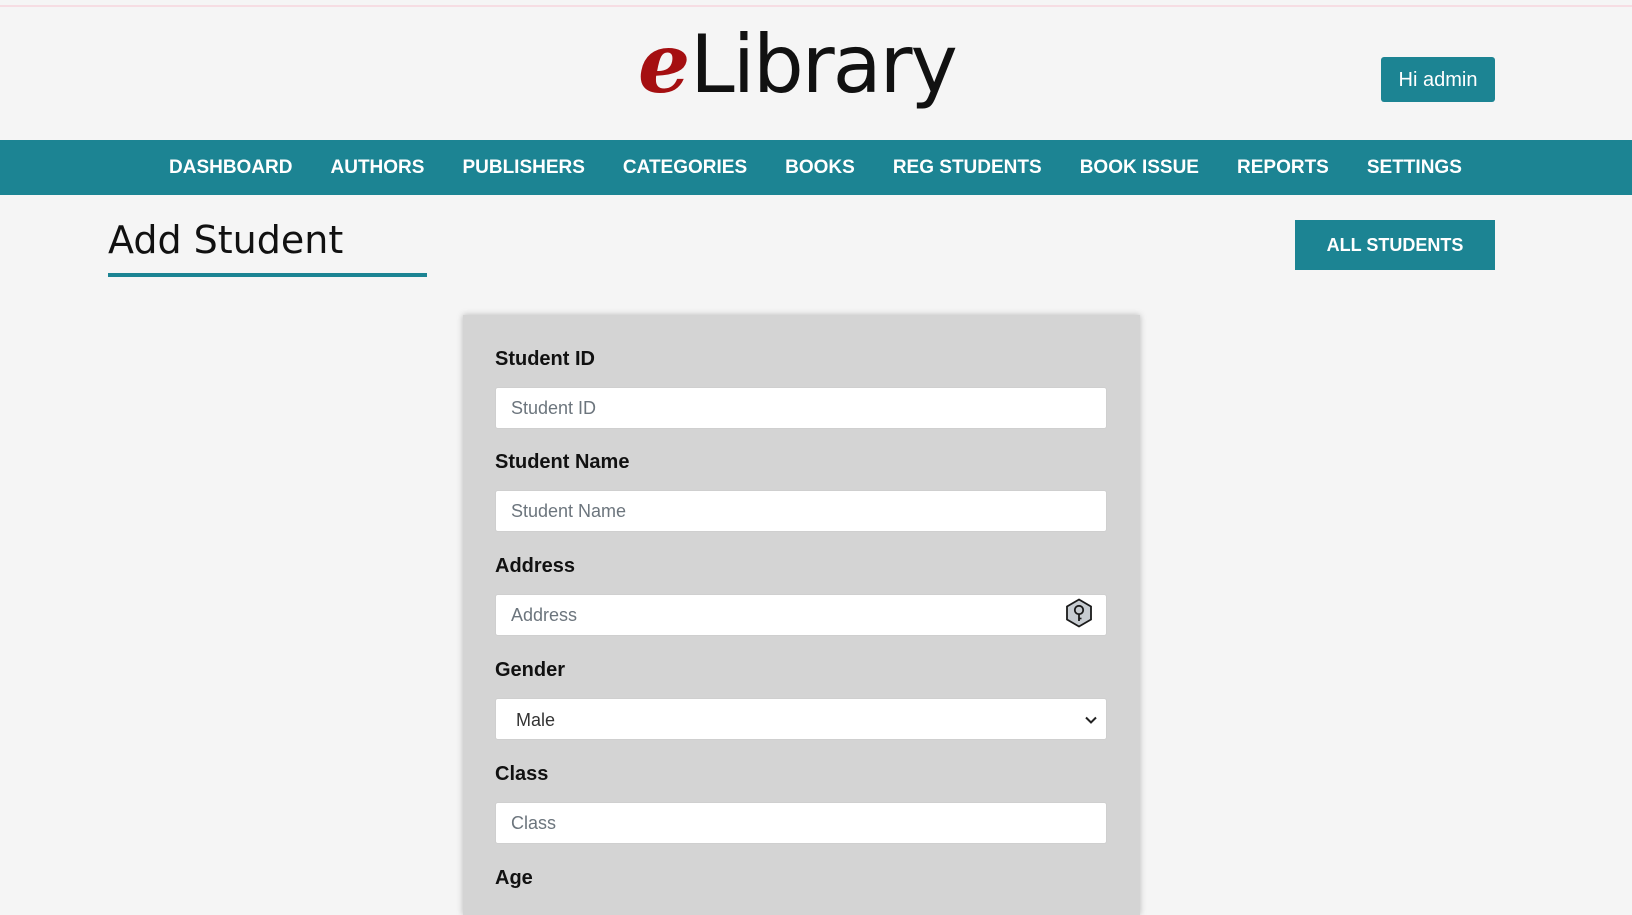 The image size is (1632, 915). I want to click on student-name-input, so click(801, 511).